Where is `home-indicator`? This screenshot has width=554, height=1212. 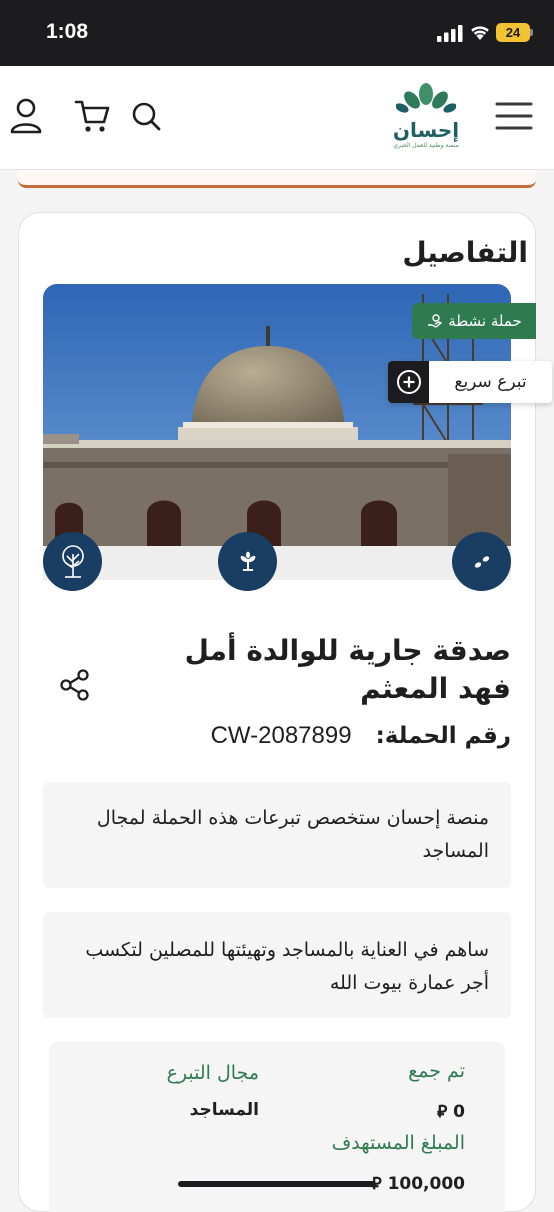
home-indicator is located at coordinates (277, 1184).